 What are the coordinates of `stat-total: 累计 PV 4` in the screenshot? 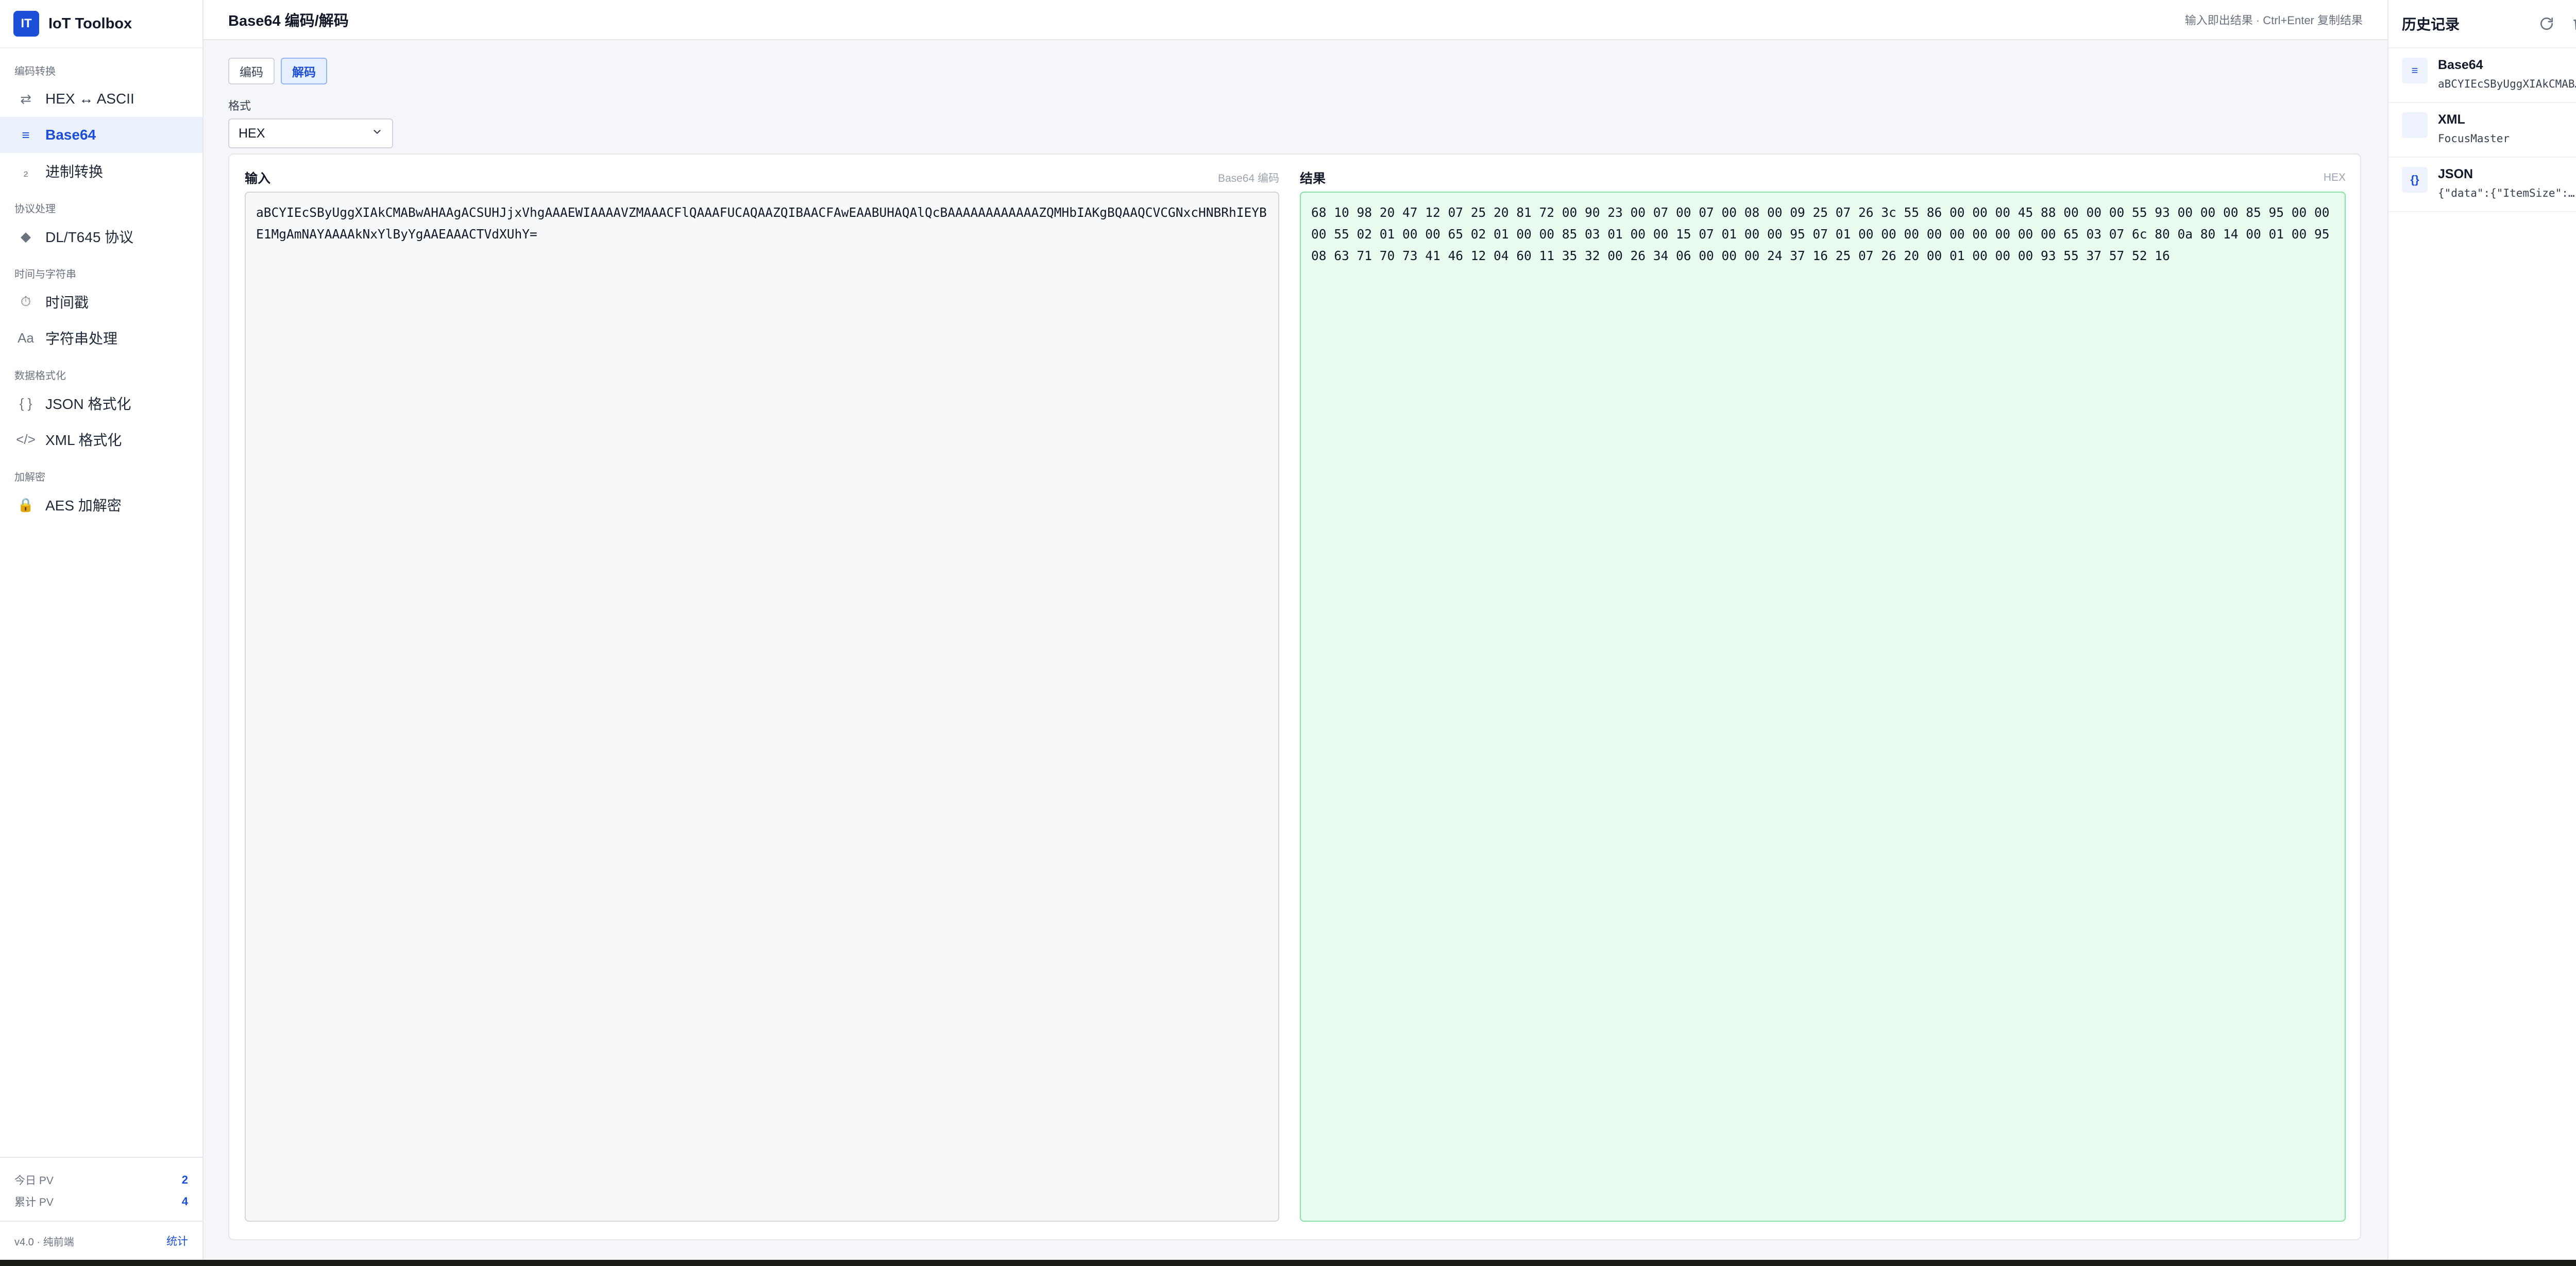 It's located at (101, 1201).